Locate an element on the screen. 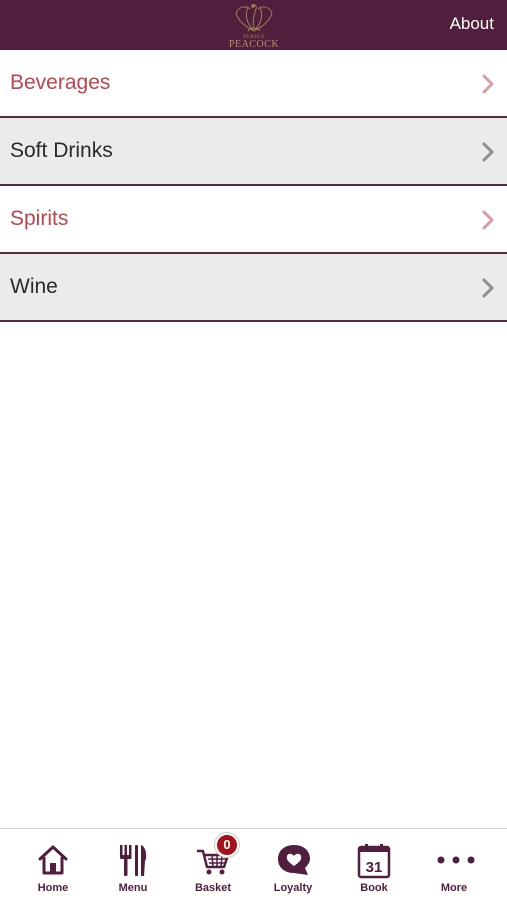 The image size is (507, 900). calendar-day: 31 is located at coordinates (374, 867).